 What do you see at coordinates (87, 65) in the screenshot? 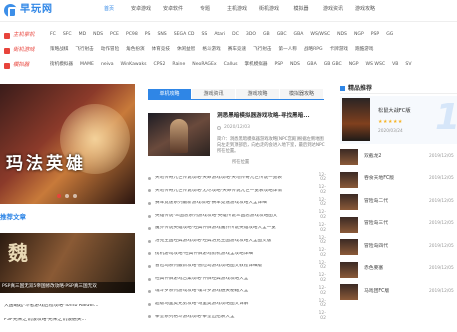
I see `category-link: MAME` at bounding box center [87, 65].